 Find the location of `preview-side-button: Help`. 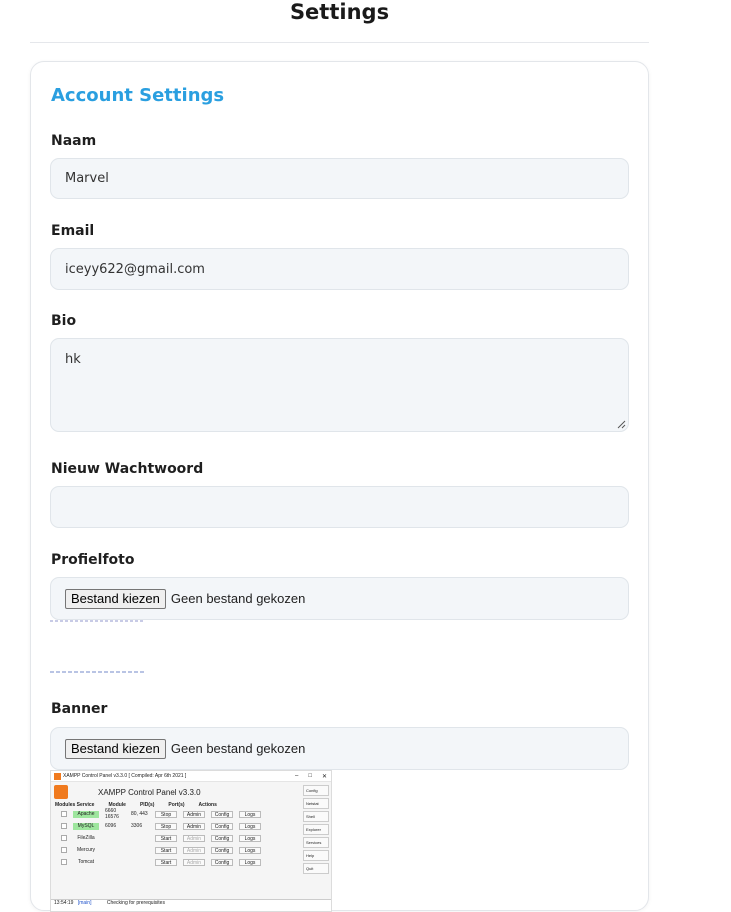

preview-side-button: Help is located at coordinates (316, 855).